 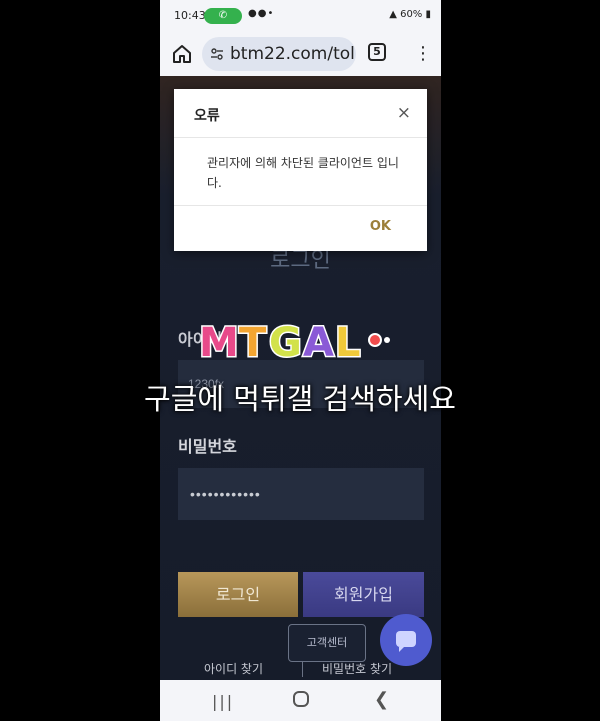 I want to click on chat-button, so click(x=406, y=640).